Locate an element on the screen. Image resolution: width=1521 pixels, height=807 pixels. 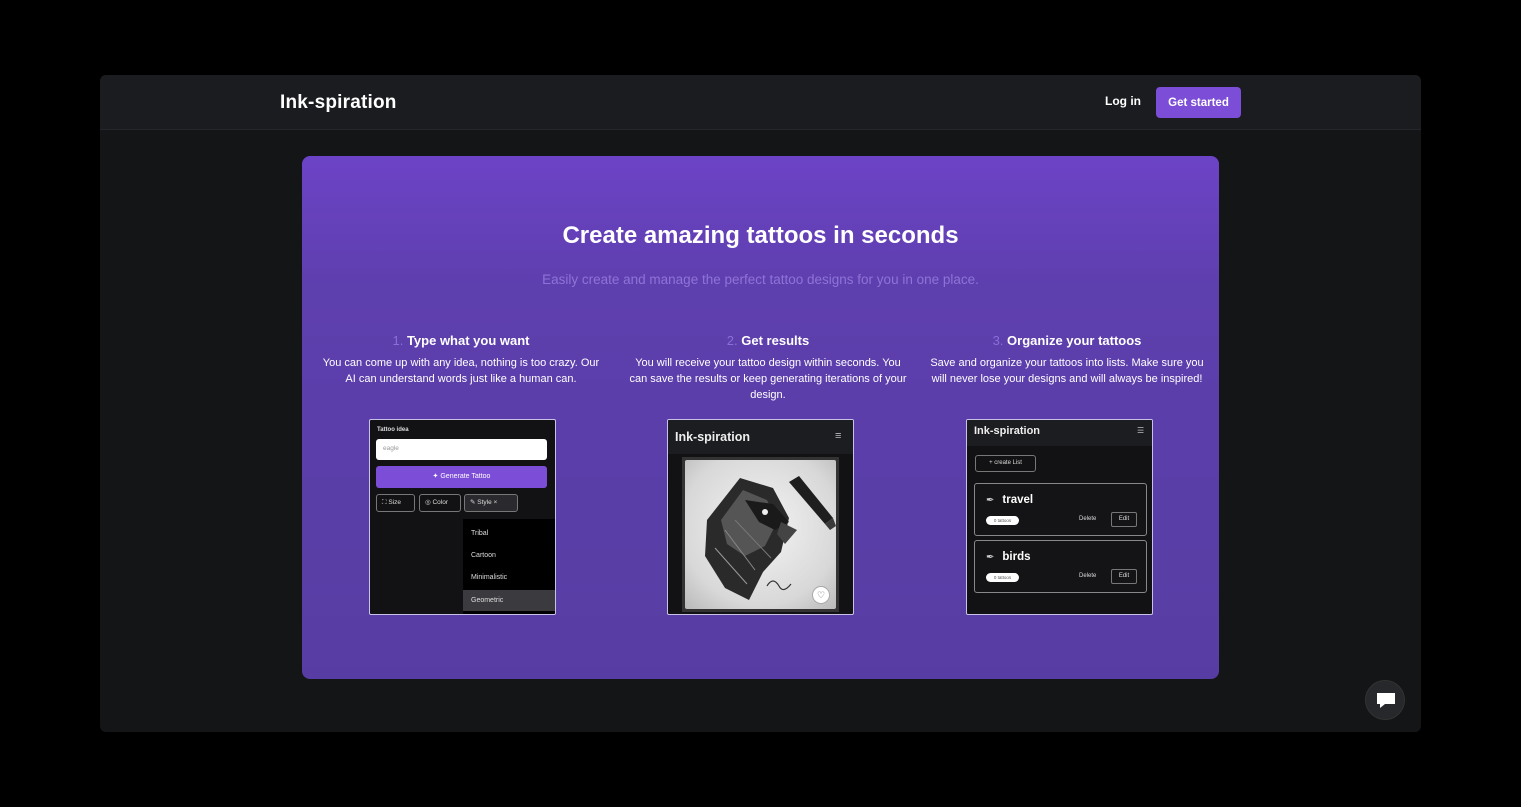
step-title: 1. Type what you want is located at coordinates (461, 340).